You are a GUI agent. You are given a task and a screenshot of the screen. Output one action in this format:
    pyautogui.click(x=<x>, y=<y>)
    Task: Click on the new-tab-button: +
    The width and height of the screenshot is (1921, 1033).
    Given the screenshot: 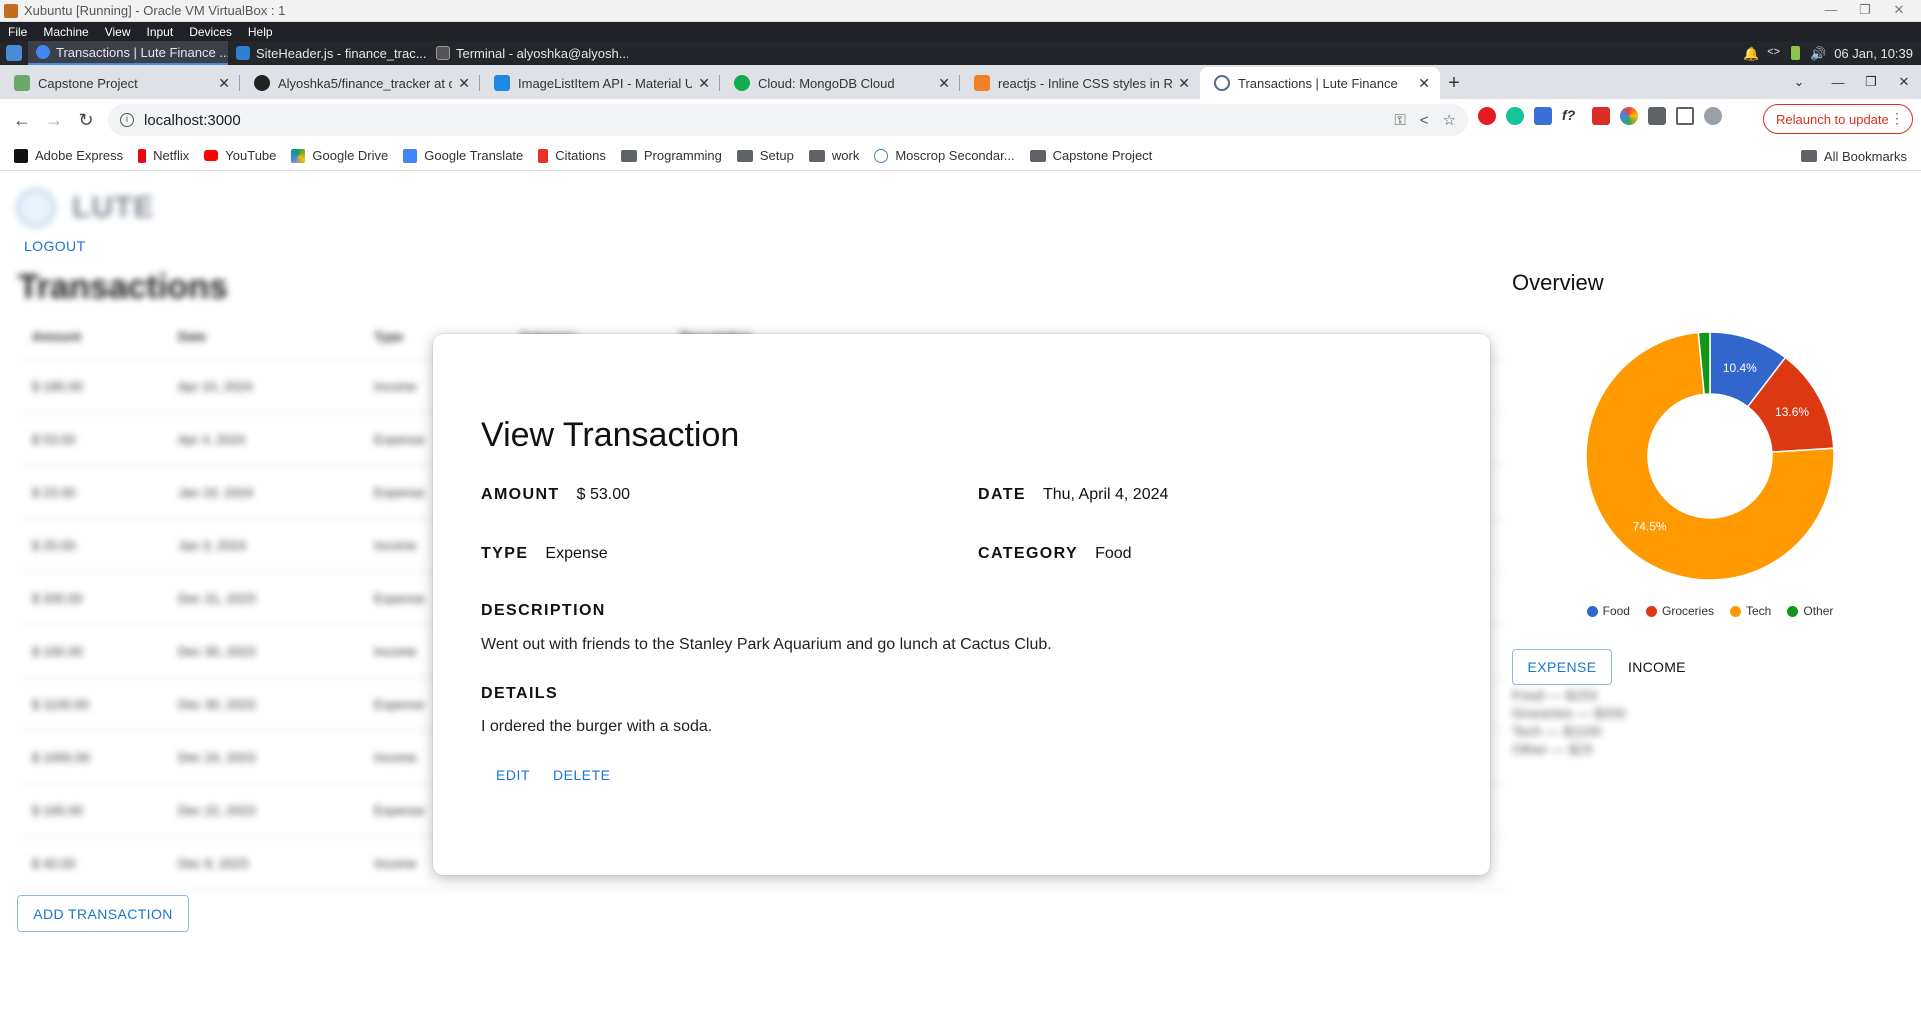 What is the action you would take?
    pyautogui.click(x=1454, y=83)
    